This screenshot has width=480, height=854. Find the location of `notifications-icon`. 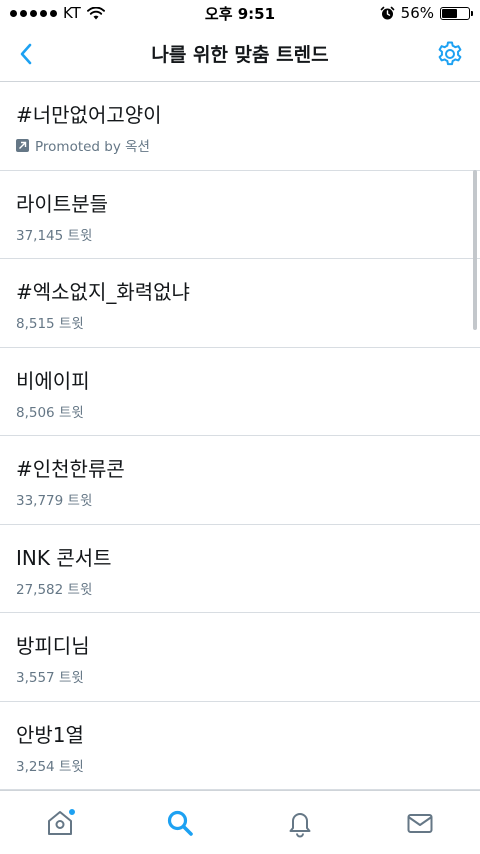

notifications-icon is located at coordinates (300, 824).